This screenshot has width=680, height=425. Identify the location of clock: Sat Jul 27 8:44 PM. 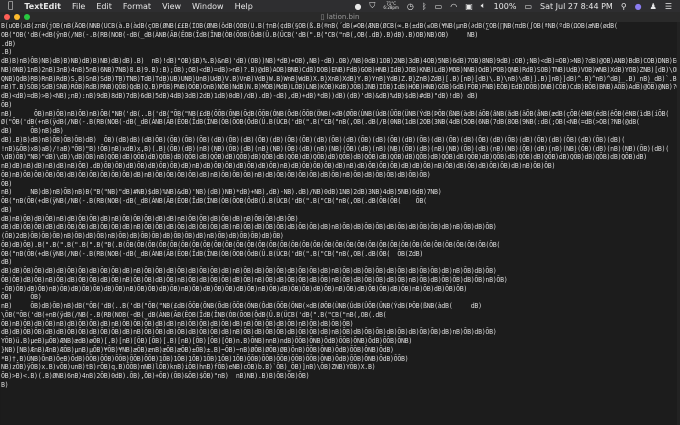
(576, 6).